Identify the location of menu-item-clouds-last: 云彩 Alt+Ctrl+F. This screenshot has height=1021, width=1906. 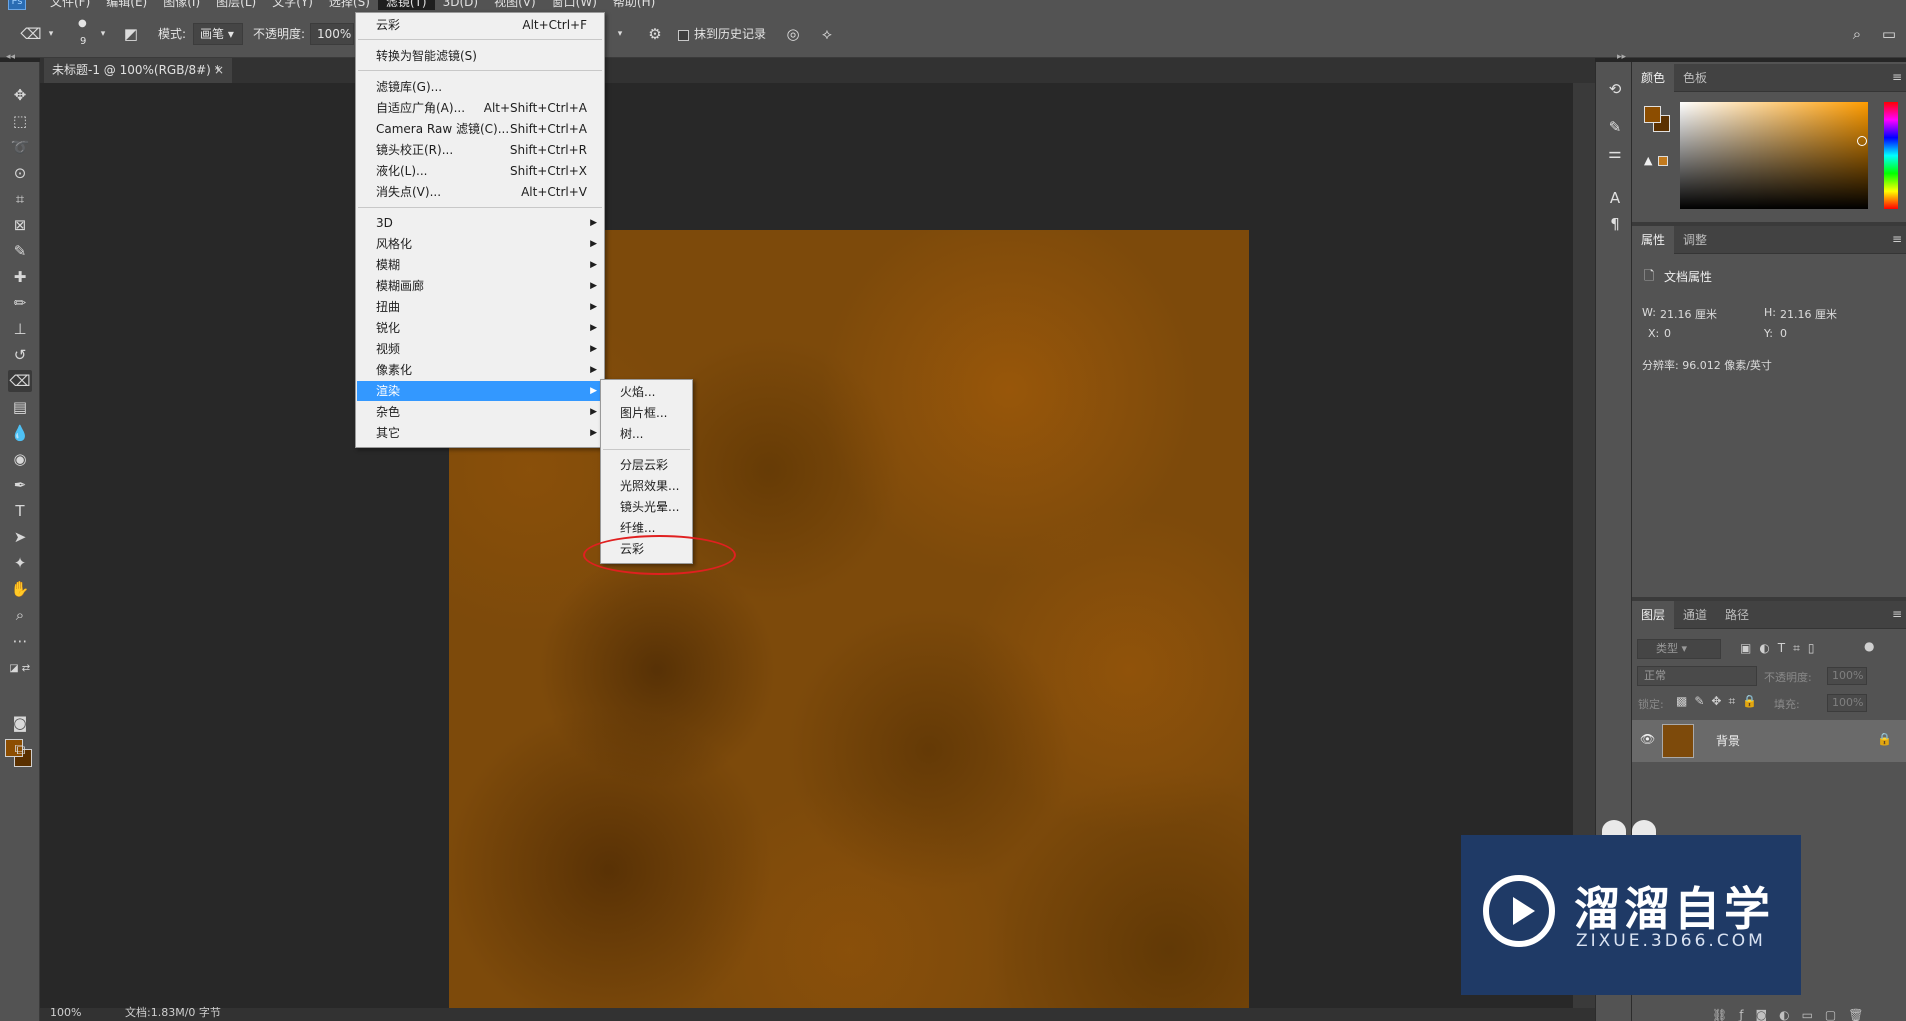
(480, 25).